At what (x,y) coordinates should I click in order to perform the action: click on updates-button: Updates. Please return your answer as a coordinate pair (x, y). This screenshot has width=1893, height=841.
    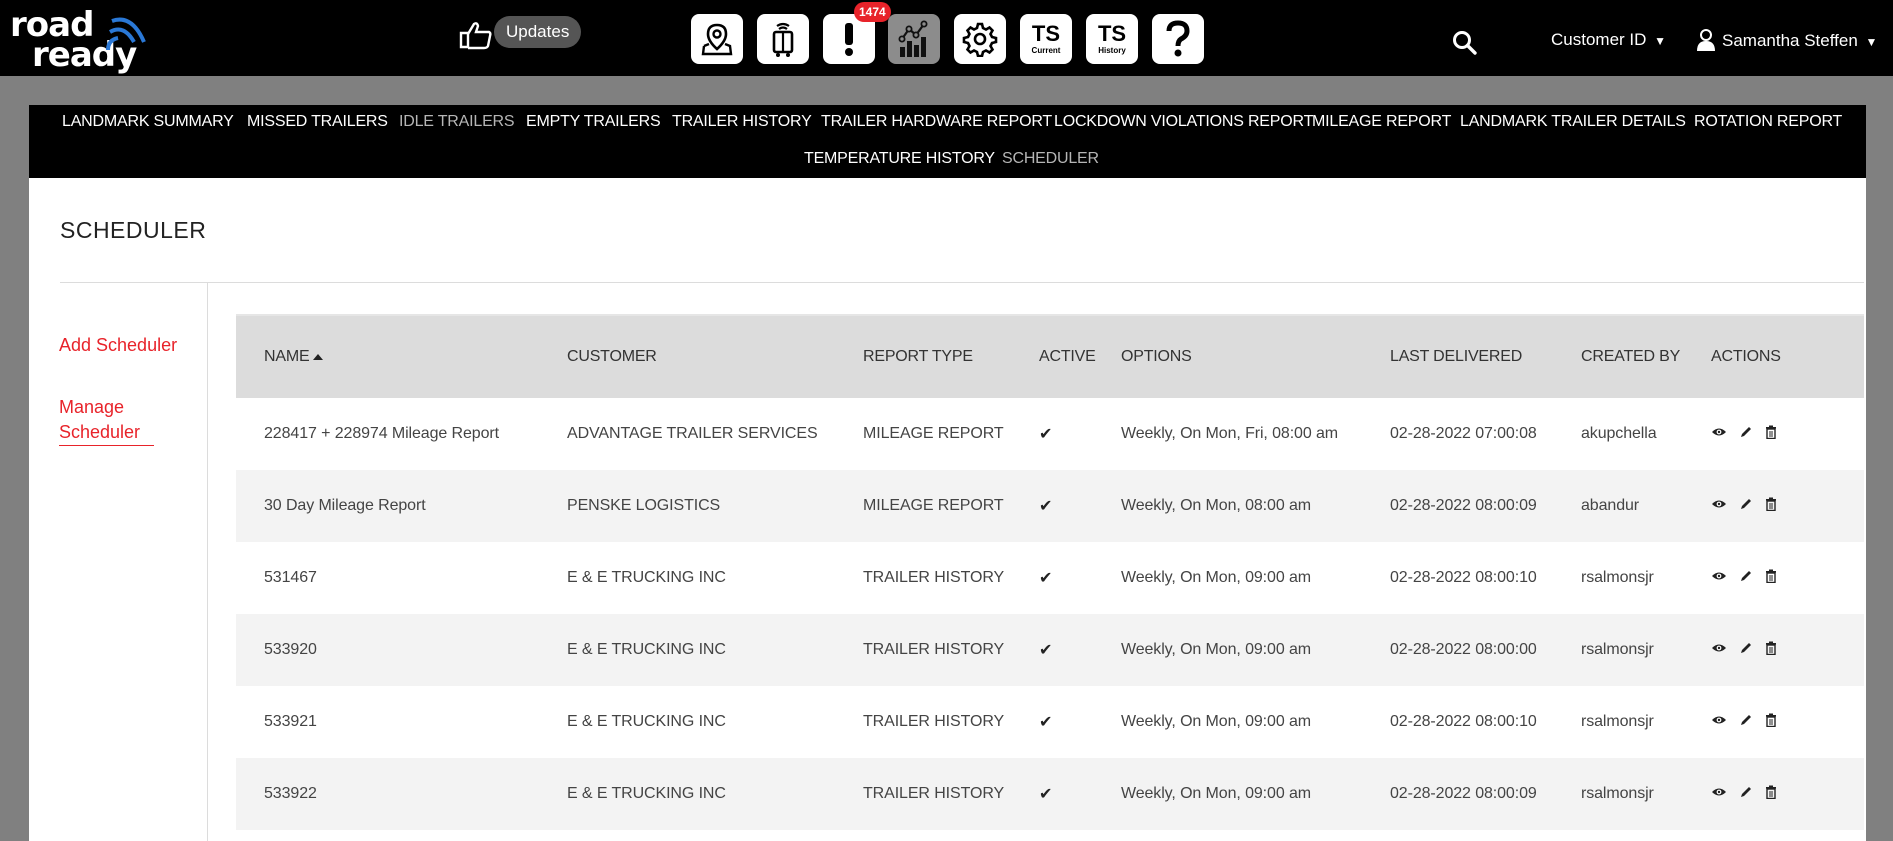
    Looking at the image, I should click on (538, 32).